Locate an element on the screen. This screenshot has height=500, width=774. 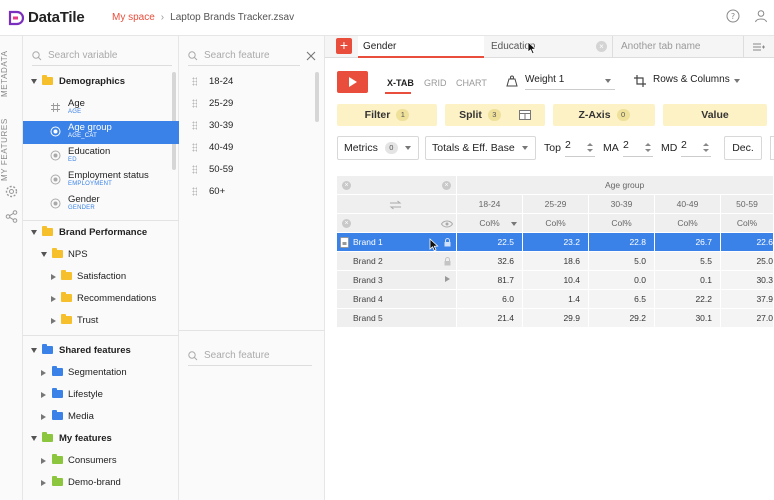
folder-consumers: Consumers is located at coordinates (101, 462).